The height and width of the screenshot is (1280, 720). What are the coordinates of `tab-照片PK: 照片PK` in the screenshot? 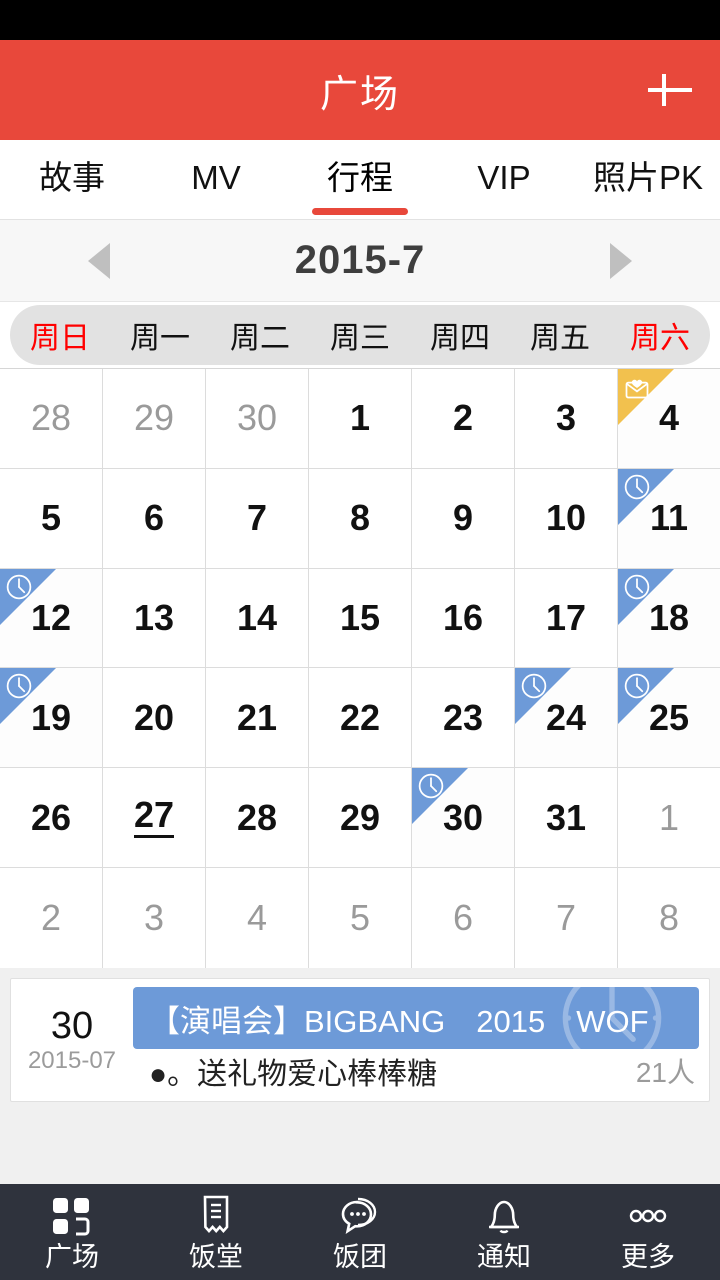 It's located at (648, 179).